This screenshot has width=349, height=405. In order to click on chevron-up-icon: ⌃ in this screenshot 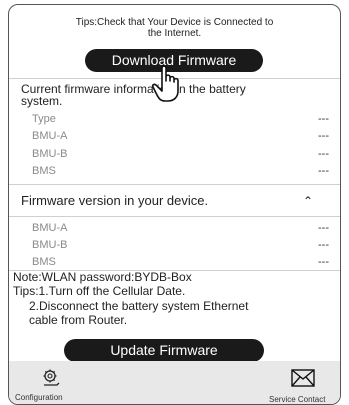, I will do `click(308, 201)`.